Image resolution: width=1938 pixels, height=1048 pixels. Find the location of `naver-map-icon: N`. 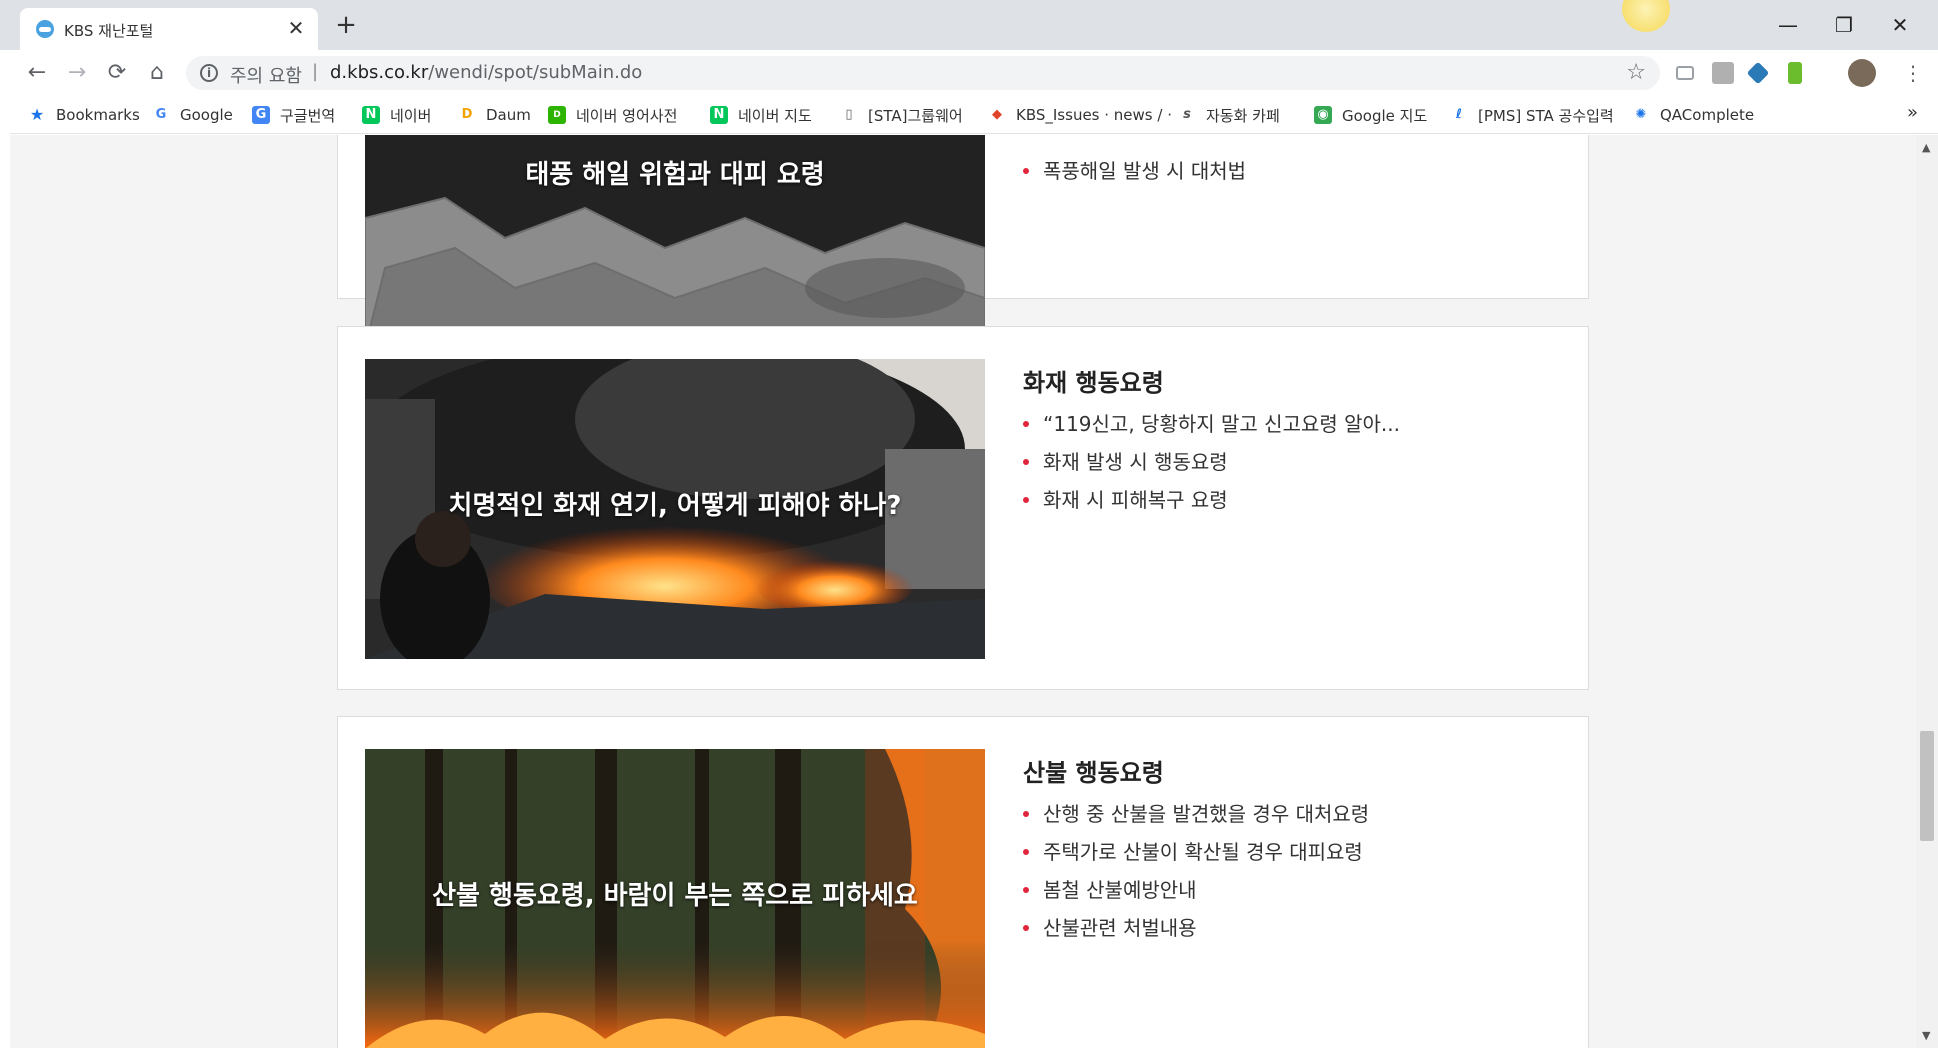

naver-map-icon: N is located at coordinates (719, 115).